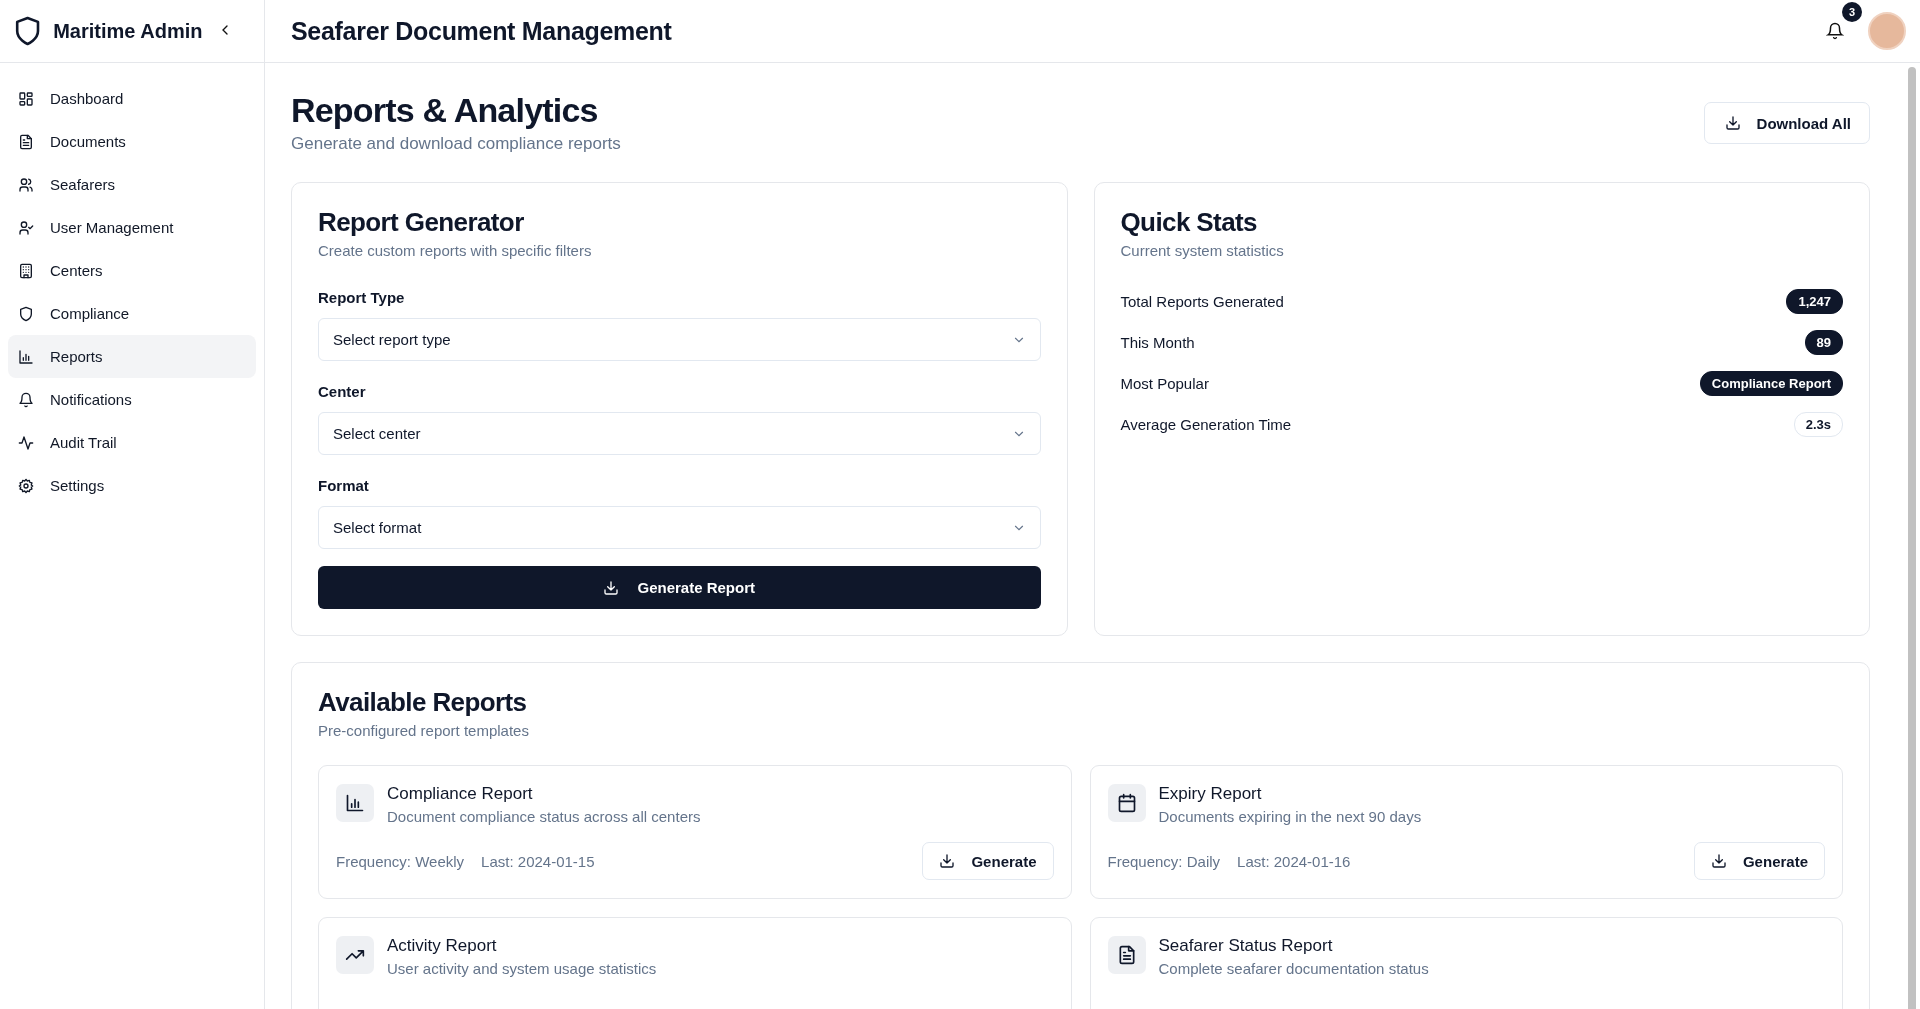 Image resolution: width=1920 pixels, height=1009 pixels. I want to click on page-title: Reports & Analytics, so click(445, 110).